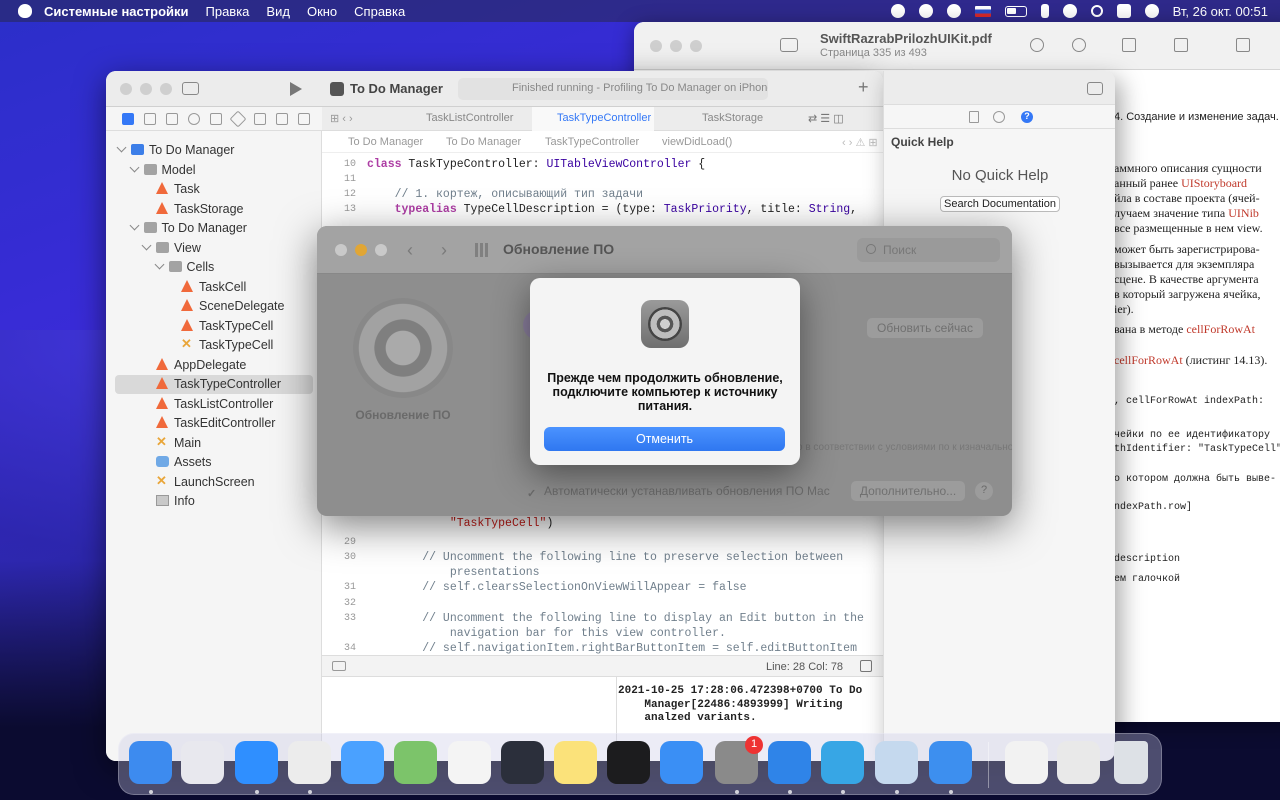  I want to click on editor-options-icon: ⇄ ☰ ◫, so click(843, 119).